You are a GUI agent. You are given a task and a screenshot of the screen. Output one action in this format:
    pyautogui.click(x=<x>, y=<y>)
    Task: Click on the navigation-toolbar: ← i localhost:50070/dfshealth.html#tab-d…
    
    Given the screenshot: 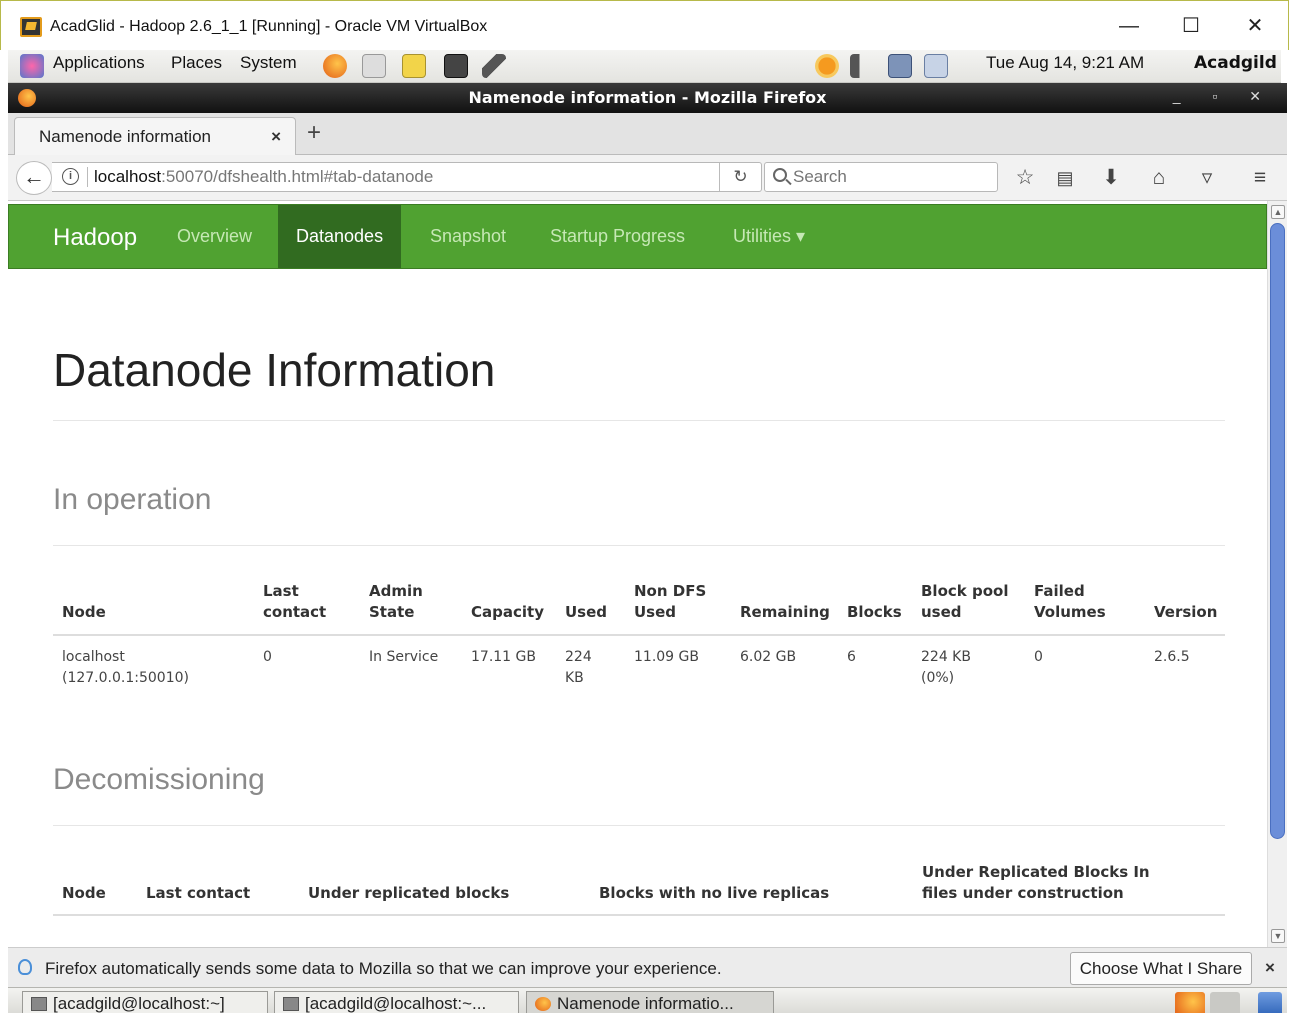 What is the action you would take?
    pyautogui.click(x=647, y=178)
    